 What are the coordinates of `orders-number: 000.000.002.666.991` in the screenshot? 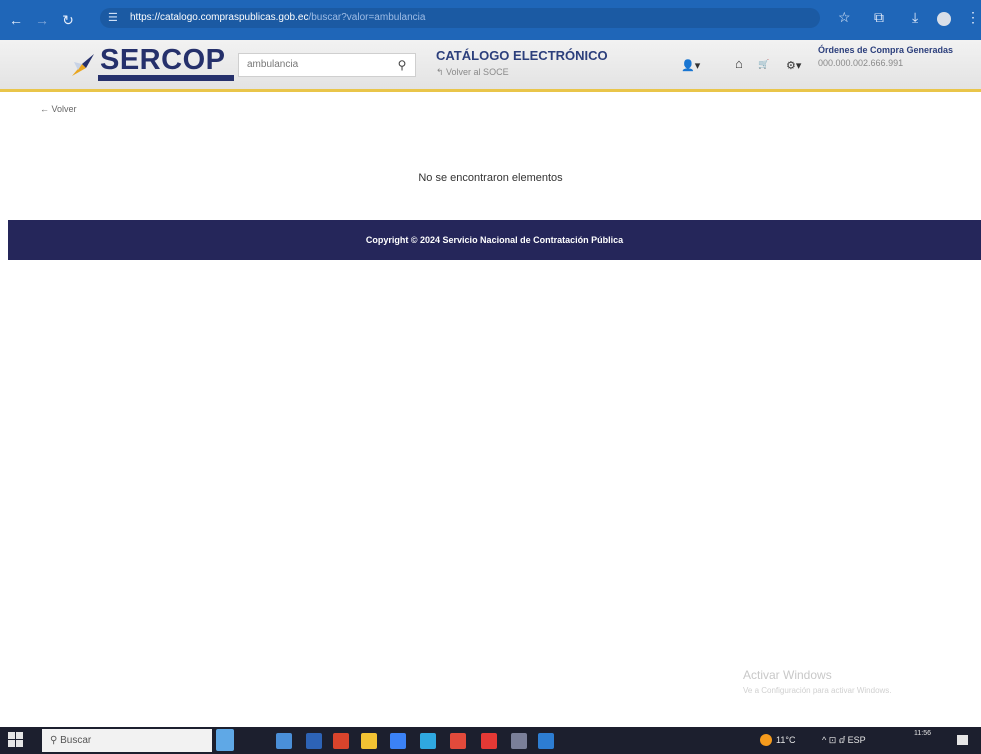 It's located at (861, 63).